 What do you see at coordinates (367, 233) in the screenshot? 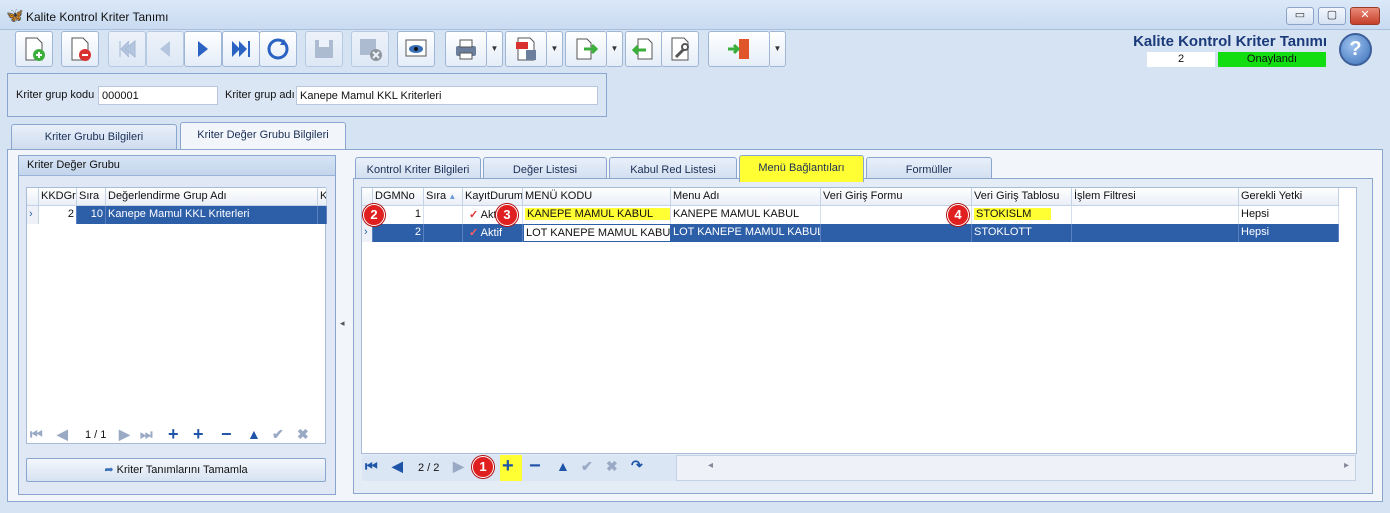
I see `row-indicator-icon: ›` at bounding box center [367, 233].